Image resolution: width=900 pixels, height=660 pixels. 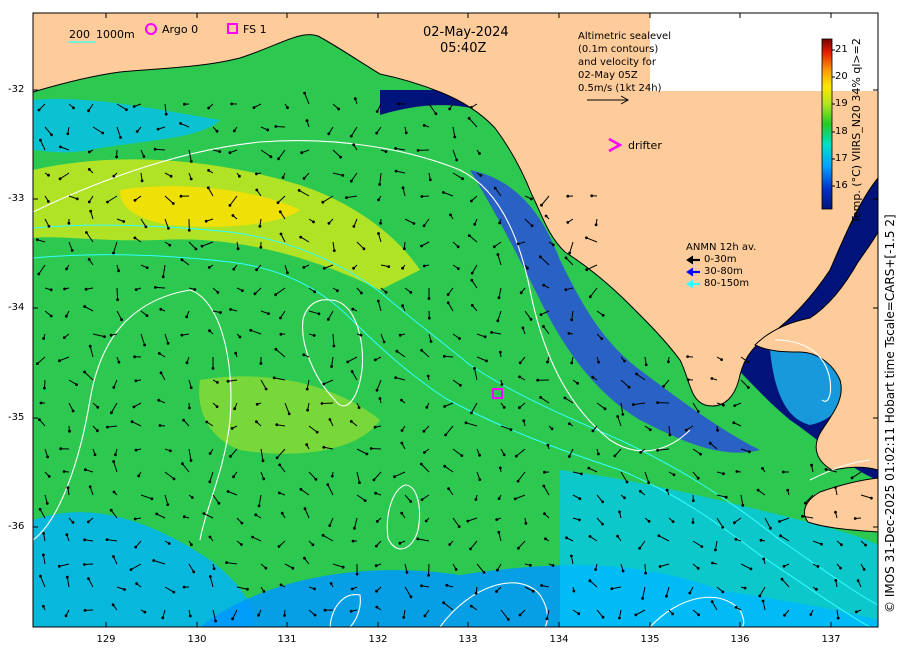 I want to click on sealevel-note-5: 0.5m/s (1kt 24h), so click(x=620, y=88).